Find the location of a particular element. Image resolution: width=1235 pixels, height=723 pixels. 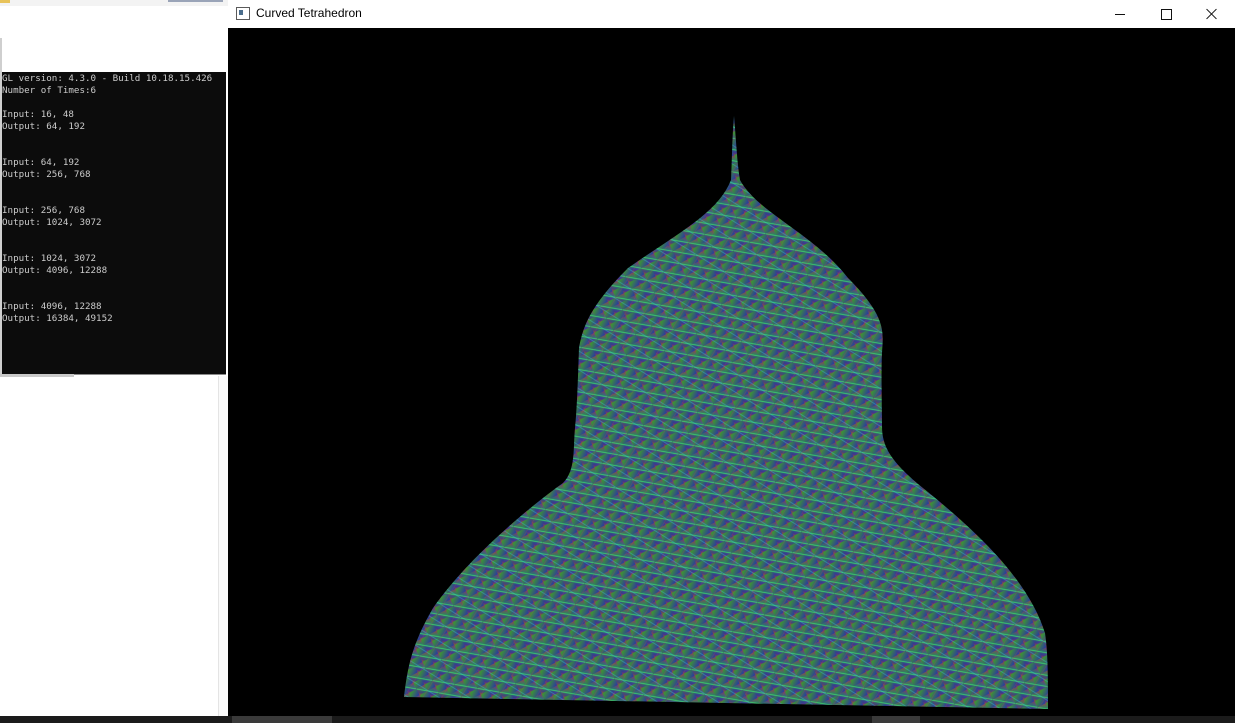

console-line: Input: 64, 192 is located at coordinates (41, 162).